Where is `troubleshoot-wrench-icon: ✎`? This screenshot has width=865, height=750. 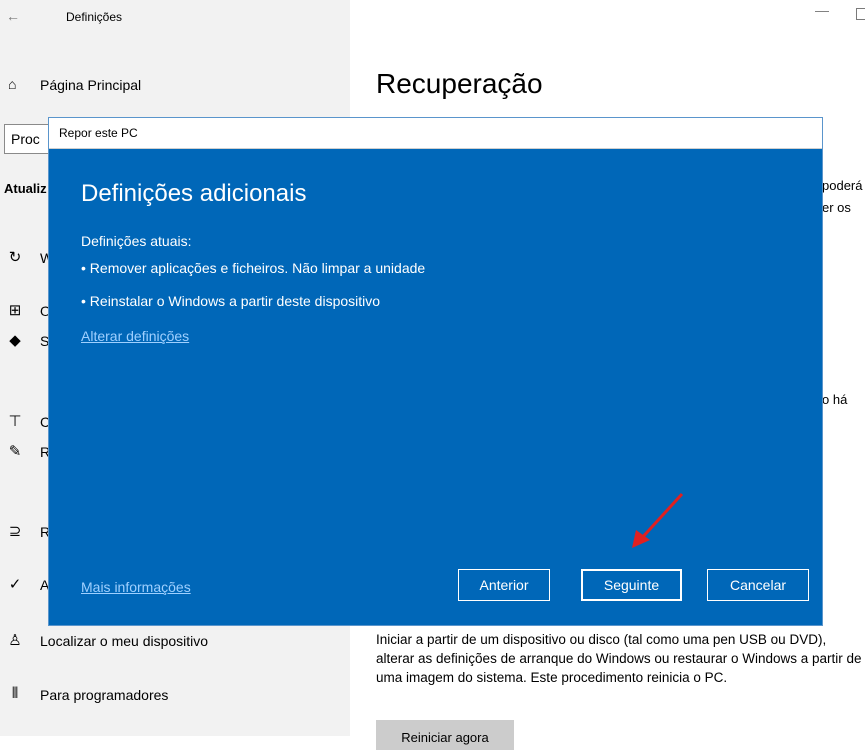
troubleshoot-wrench-icon: ✎ is located at coordinates (15, 451).